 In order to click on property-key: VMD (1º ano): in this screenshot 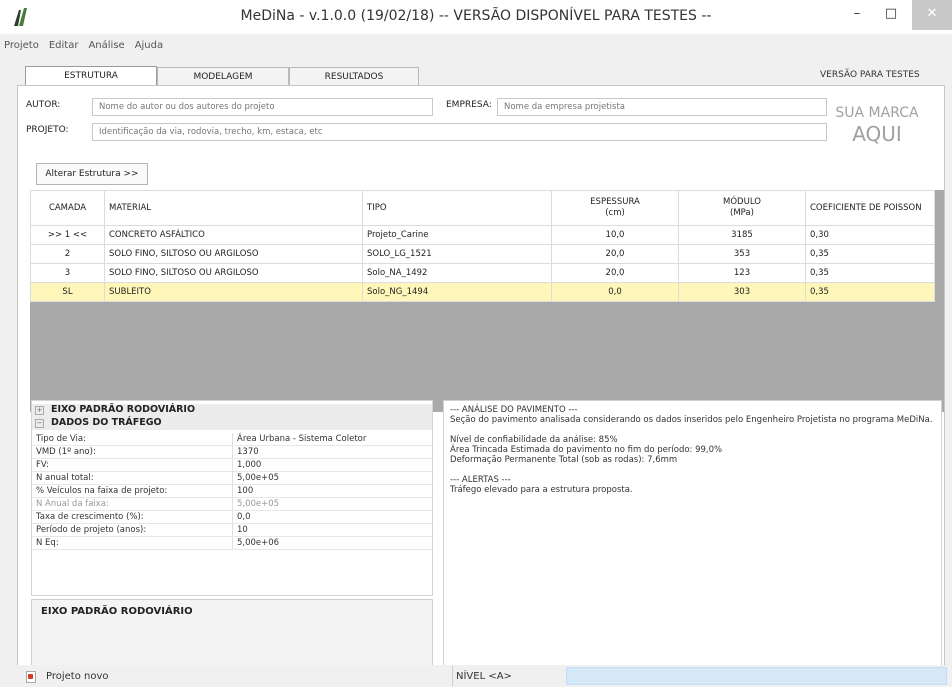, I will do `click(132, 452)`.